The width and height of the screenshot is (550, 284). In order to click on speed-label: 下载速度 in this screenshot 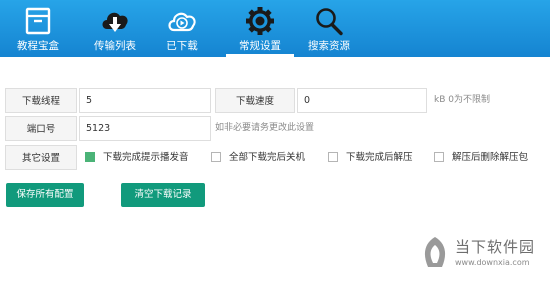, I will do `click(255, 100)`.